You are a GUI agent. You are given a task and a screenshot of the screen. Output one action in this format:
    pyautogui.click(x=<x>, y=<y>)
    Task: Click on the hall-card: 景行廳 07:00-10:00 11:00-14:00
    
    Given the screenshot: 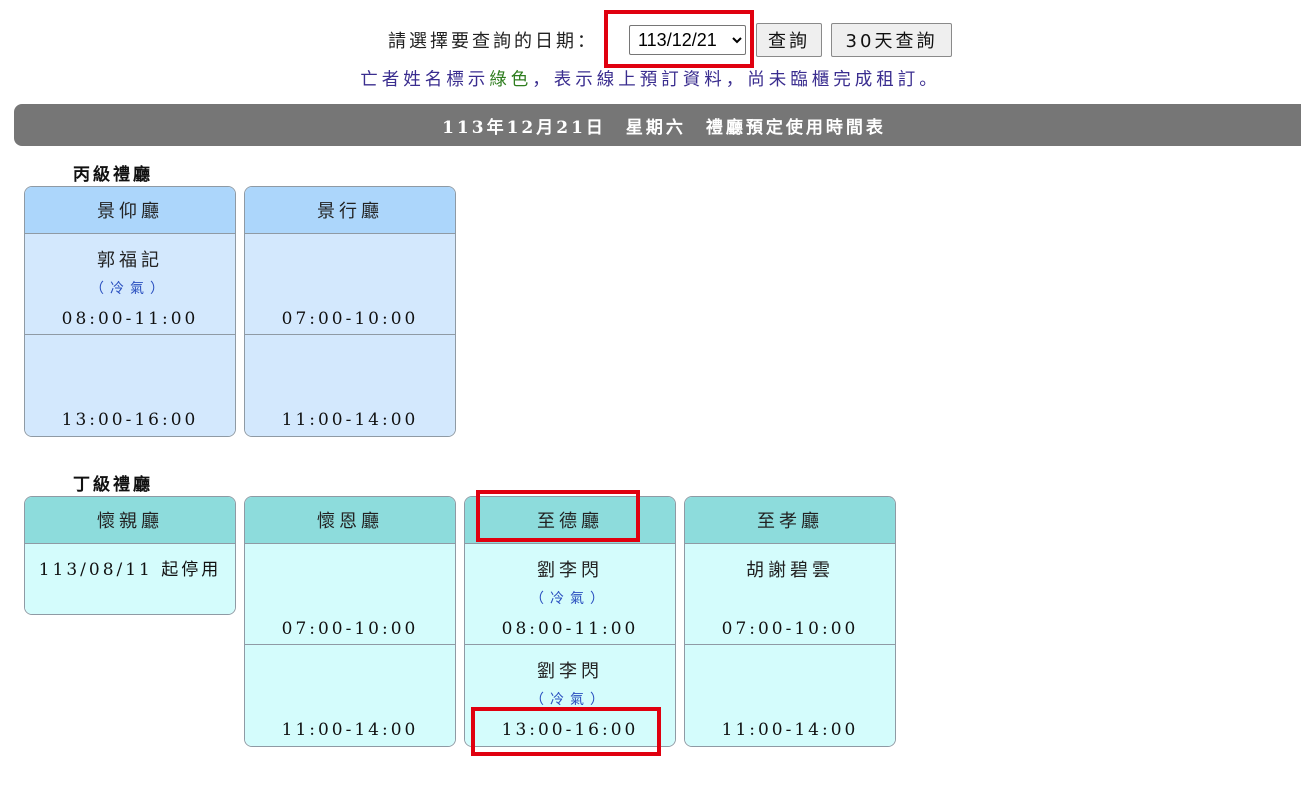 What is the action you would take?
    pyautogui.click(x=350, y=311)
    